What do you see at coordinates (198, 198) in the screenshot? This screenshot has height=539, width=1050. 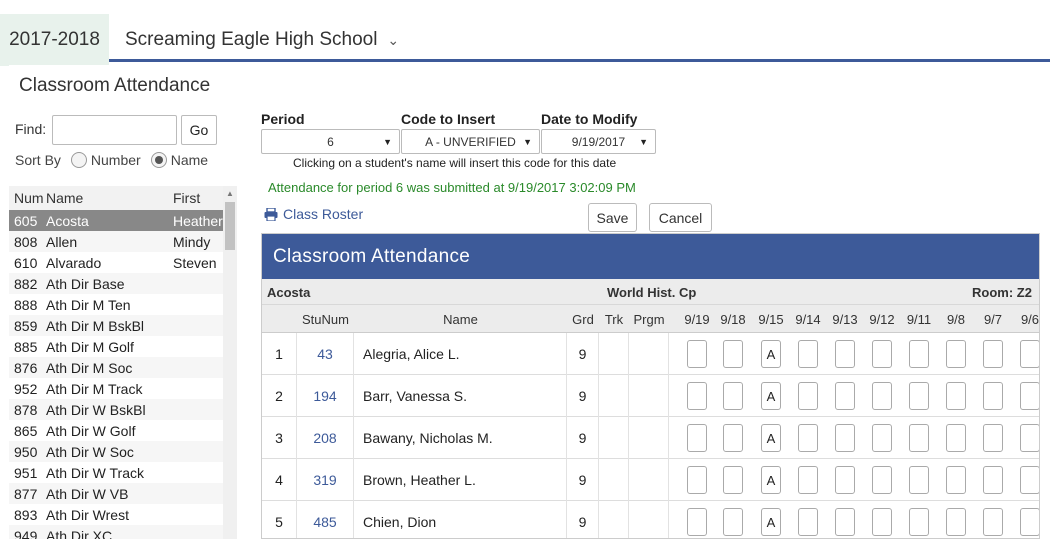 I see `col-first: First` at bounding box center [198, 198].